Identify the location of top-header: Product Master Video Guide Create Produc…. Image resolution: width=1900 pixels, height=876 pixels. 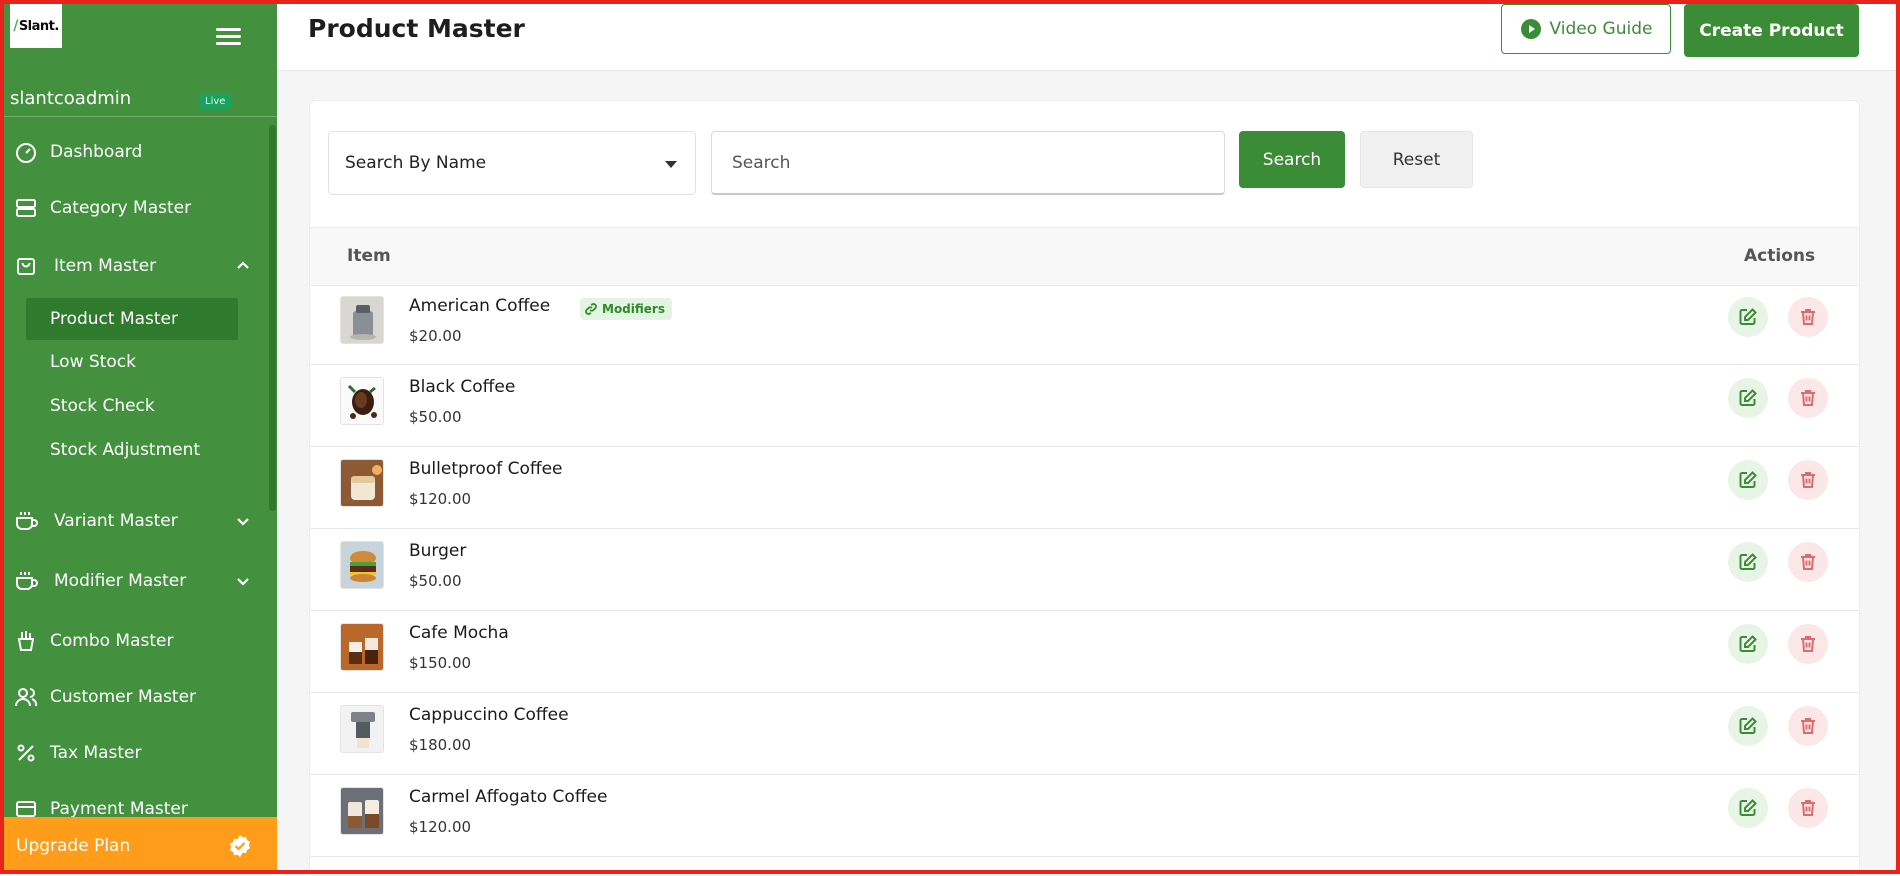
(1088, 35).